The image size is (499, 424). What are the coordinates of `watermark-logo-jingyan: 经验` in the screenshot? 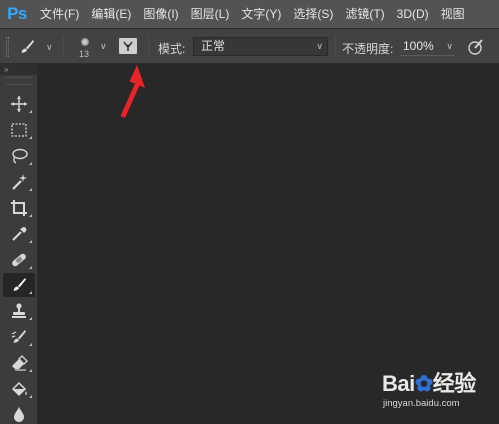 It's located at (454, 383).